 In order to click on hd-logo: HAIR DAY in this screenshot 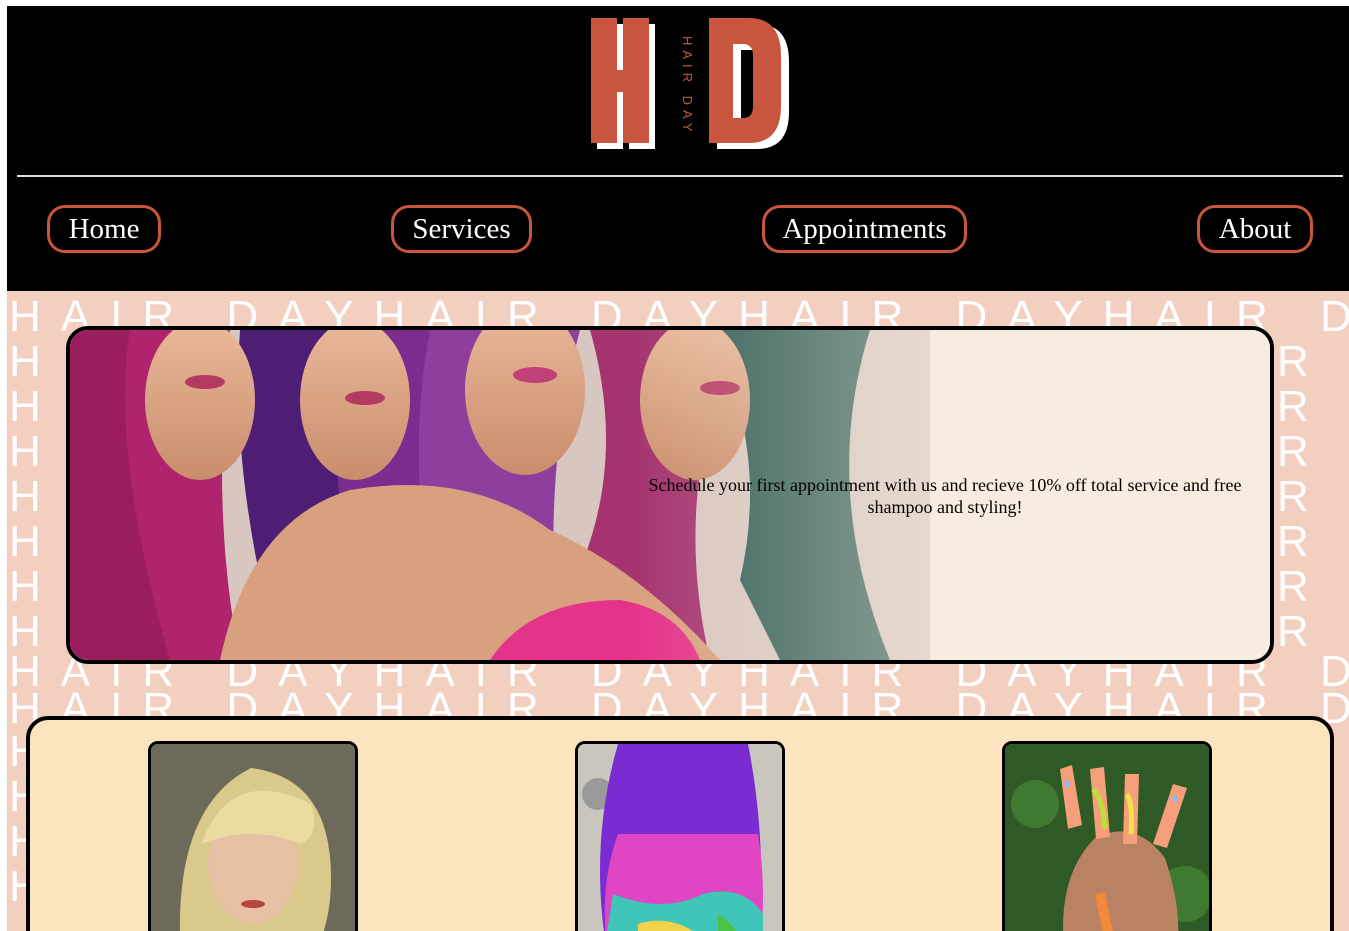, I will do `click(688, 86)`.